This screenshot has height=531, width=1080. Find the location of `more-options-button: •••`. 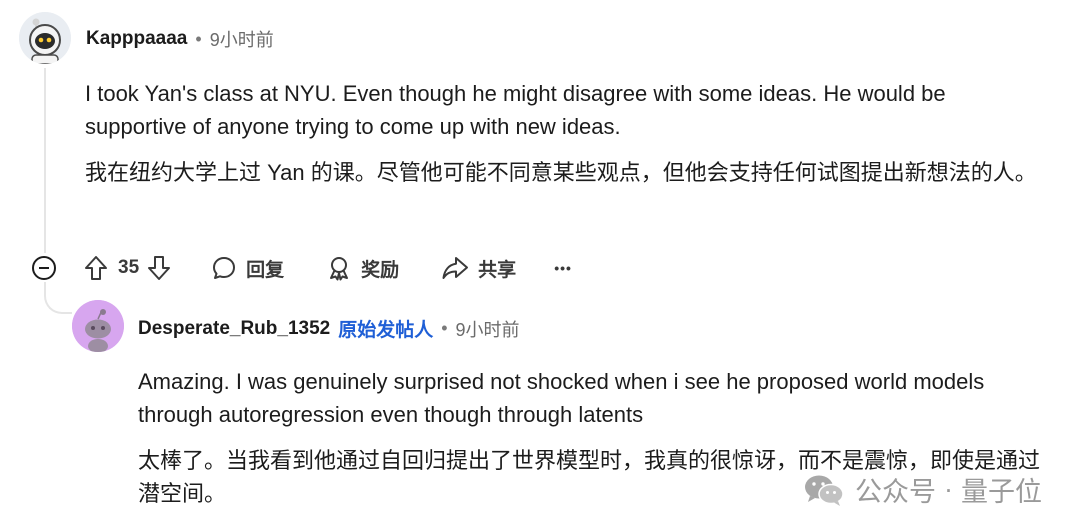

more-options-button: ••• is located at coordinates (563, 268).